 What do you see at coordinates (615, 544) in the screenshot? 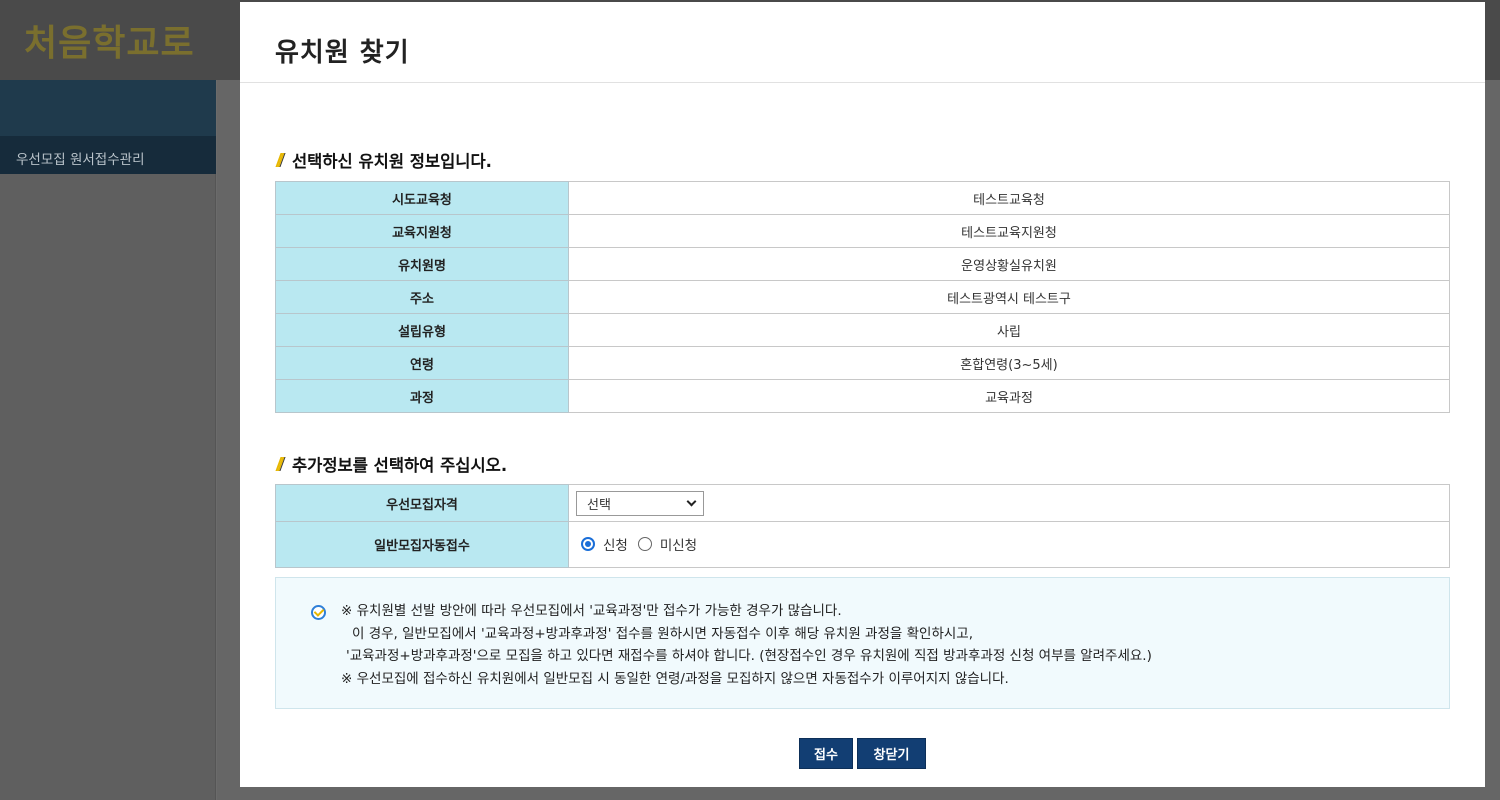
I see `radio-apply-label: 신청` at bounding box center [615, 544].